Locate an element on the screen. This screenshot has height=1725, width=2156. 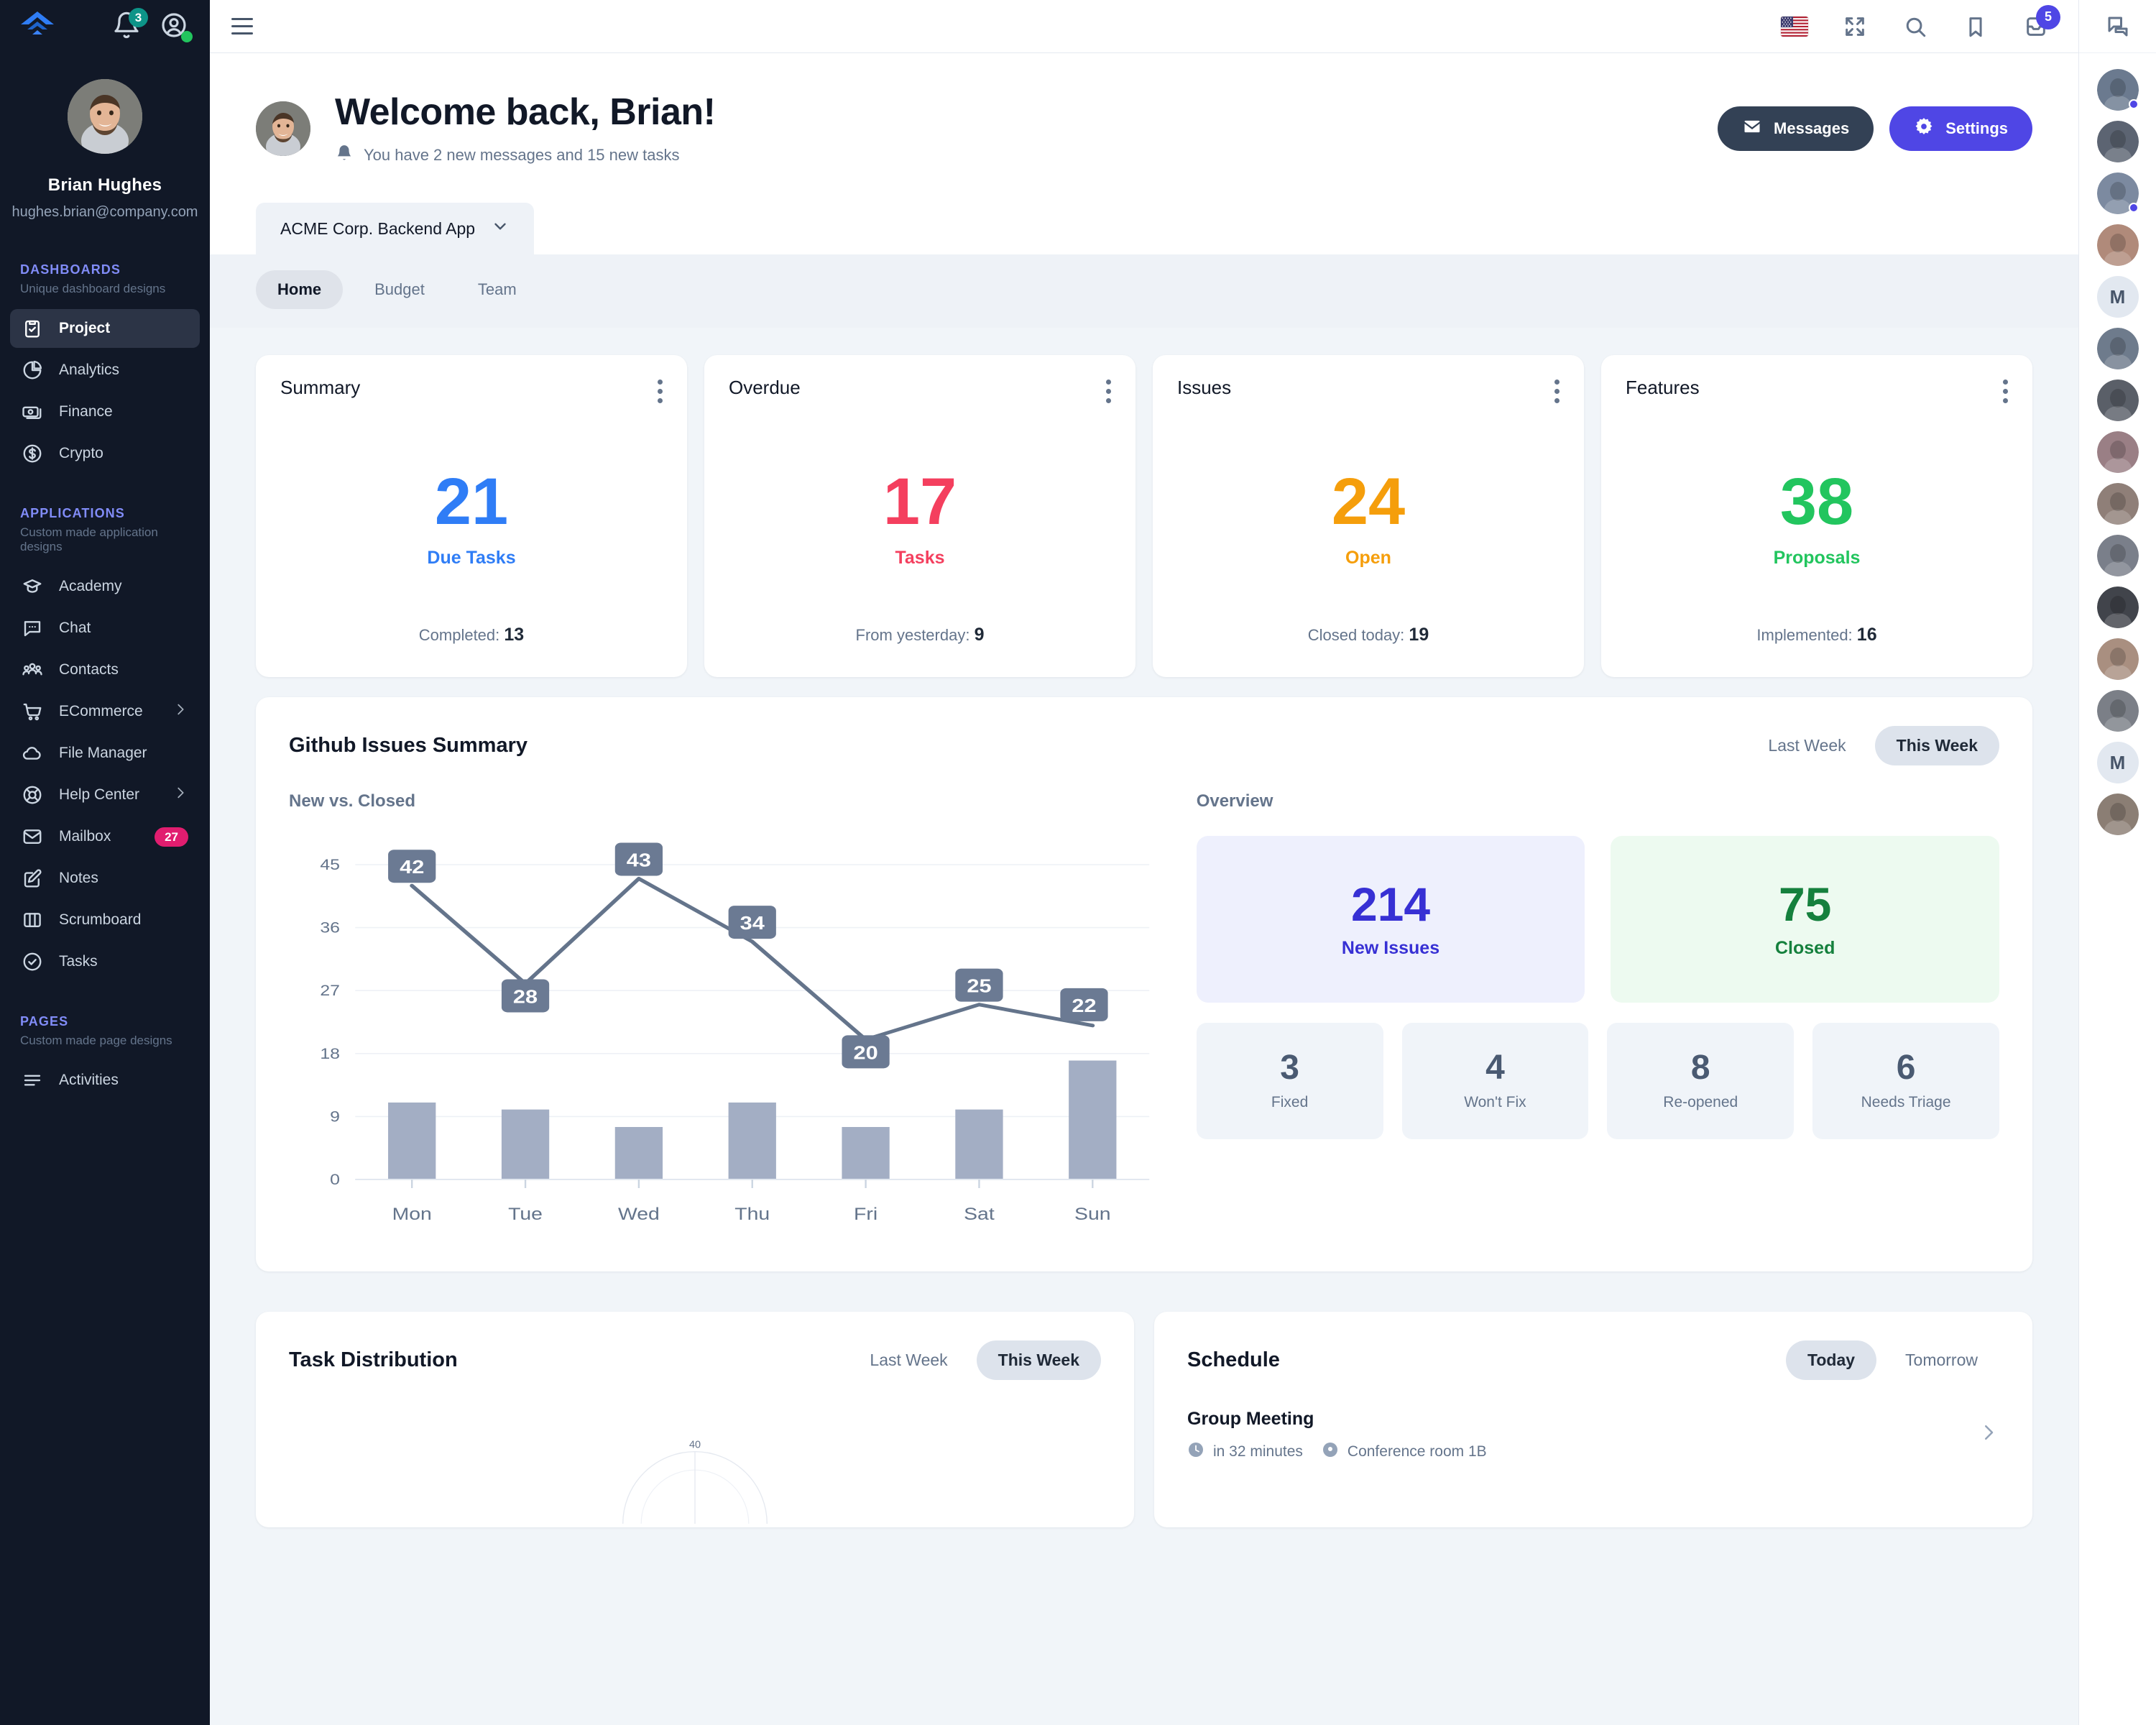
stat-card-value: 24 is located at coordinates (1369, 501).